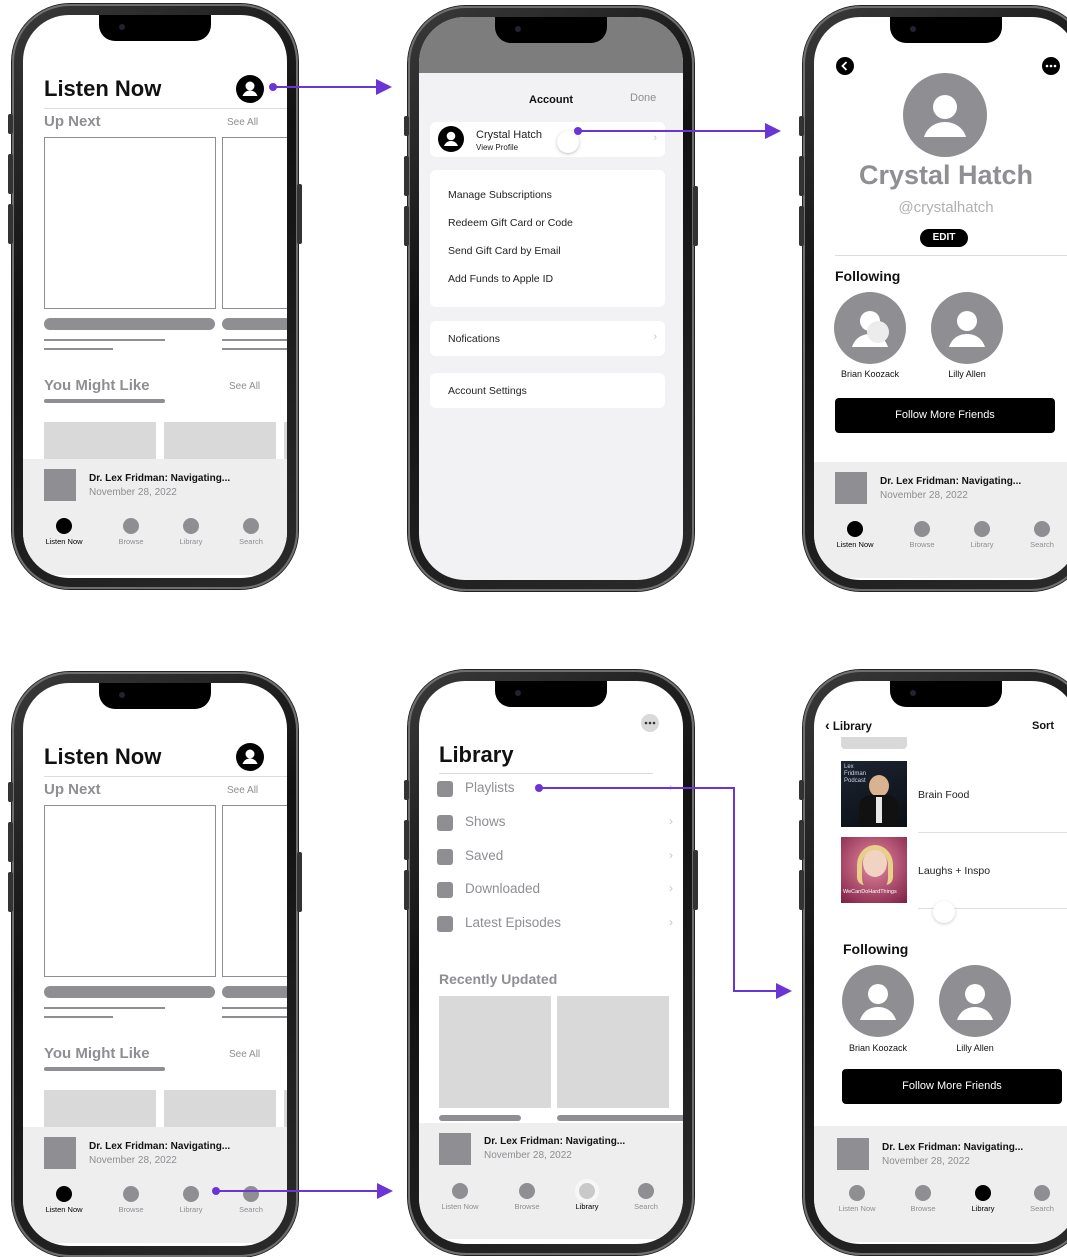  I want to click on friend-name: Brian Koozack, so click(878, 1048).